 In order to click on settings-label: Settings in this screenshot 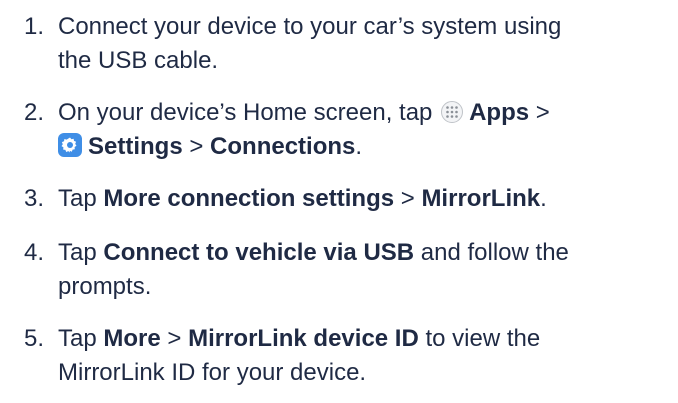, I will do `click(135, 146)`.